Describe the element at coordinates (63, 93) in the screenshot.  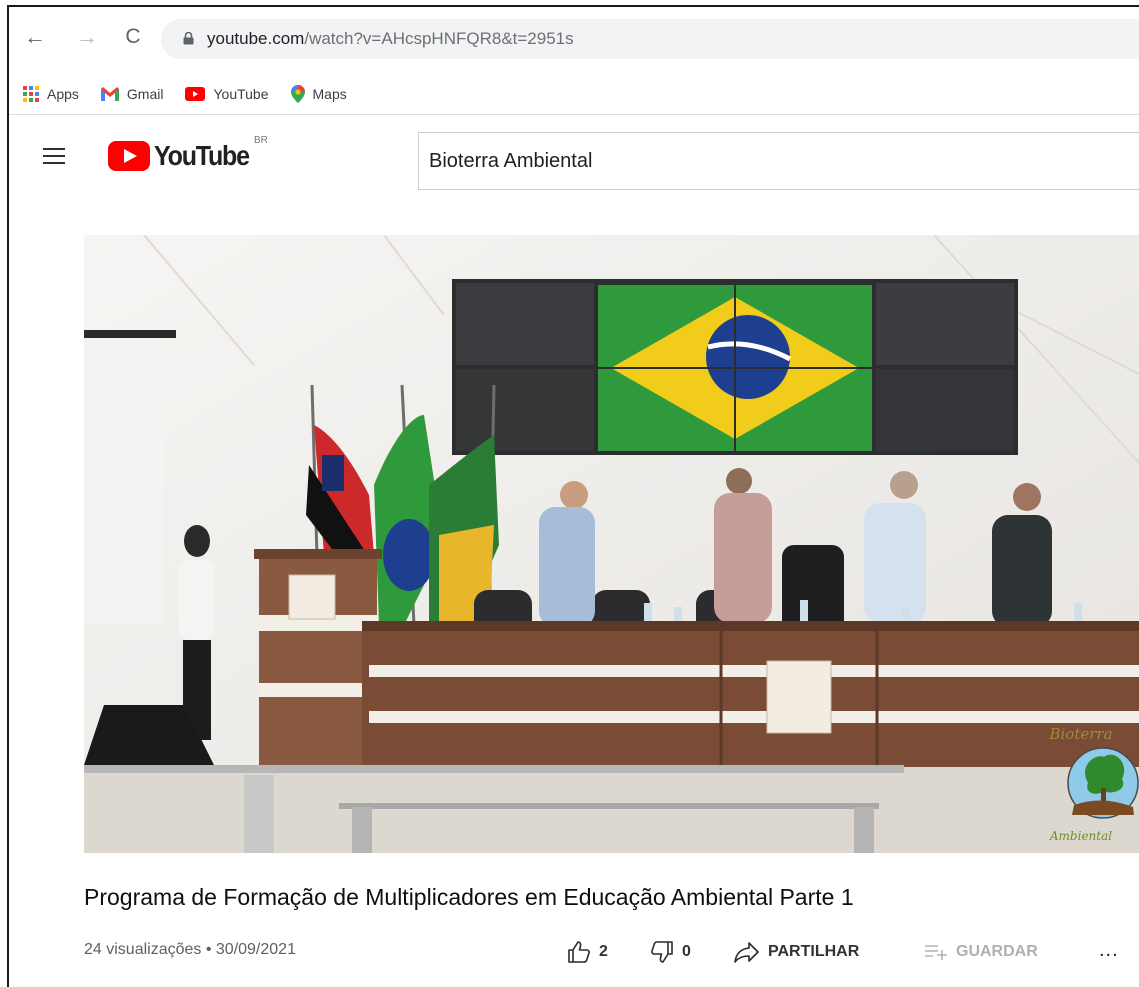
I see `bookmark-label: Apps` at that location.